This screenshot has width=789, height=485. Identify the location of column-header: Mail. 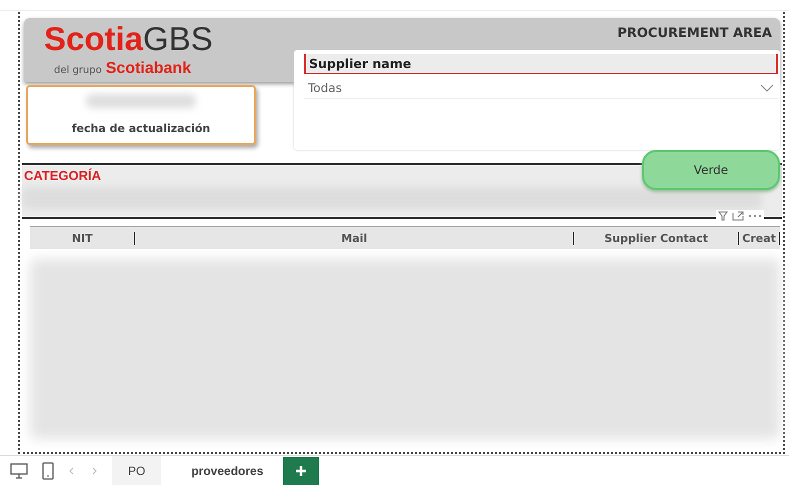
(354, 238).